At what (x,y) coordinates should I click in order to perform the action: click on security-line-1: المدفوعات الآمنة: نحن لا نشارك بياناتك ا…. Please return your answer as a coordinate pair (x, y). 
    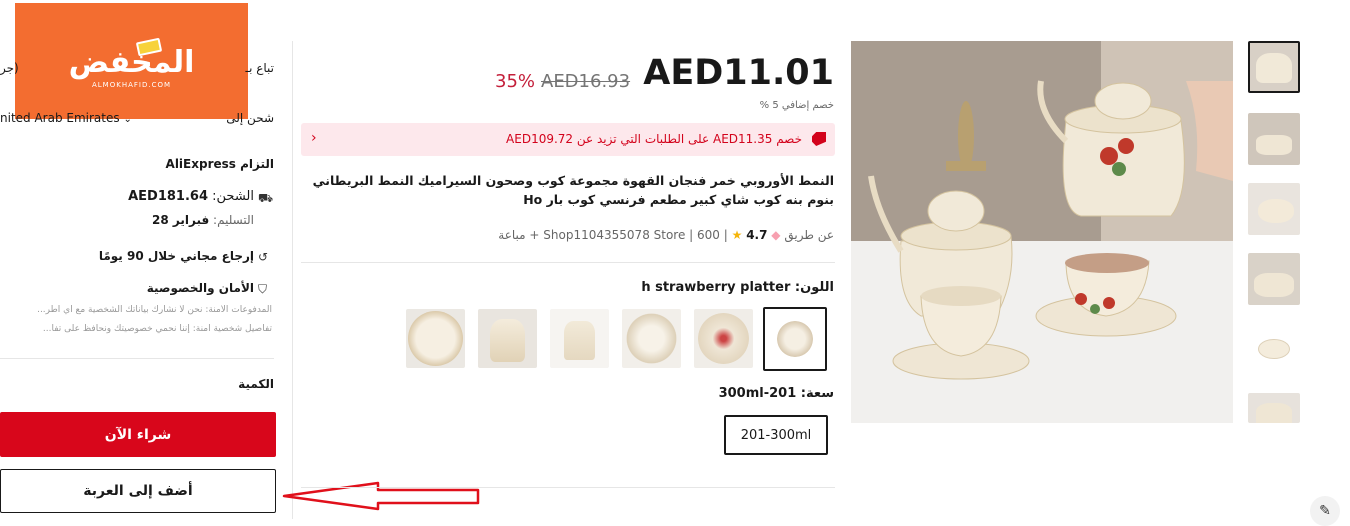
    Looking at the image, I should click on (154, 310).